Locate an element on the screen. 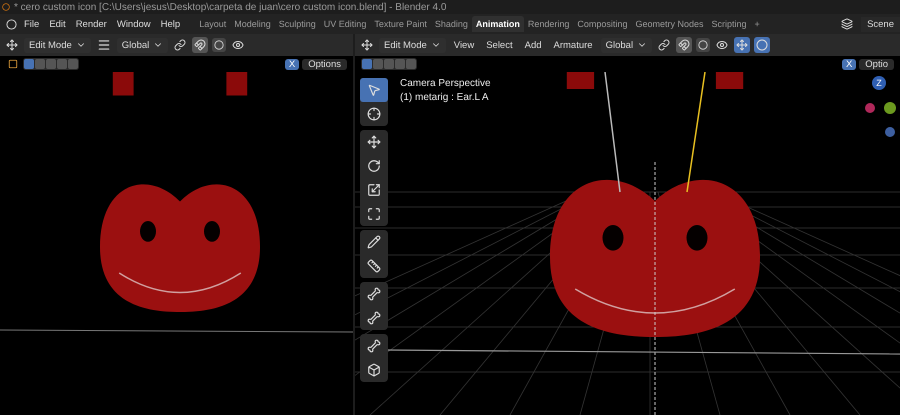 Image resolution: width=900 pixels, height=415 pixels. workspace-tab: UV Editing is located at coordinates (345, 24).